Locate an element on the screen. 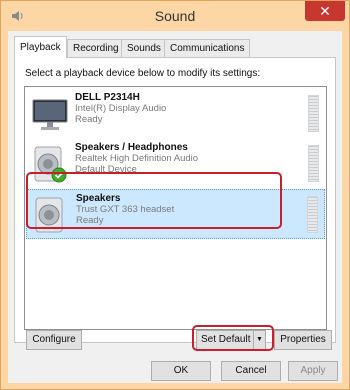 This screenshot has height=390, width=350. close-button: ✕ is located at coordinates (325, 11).